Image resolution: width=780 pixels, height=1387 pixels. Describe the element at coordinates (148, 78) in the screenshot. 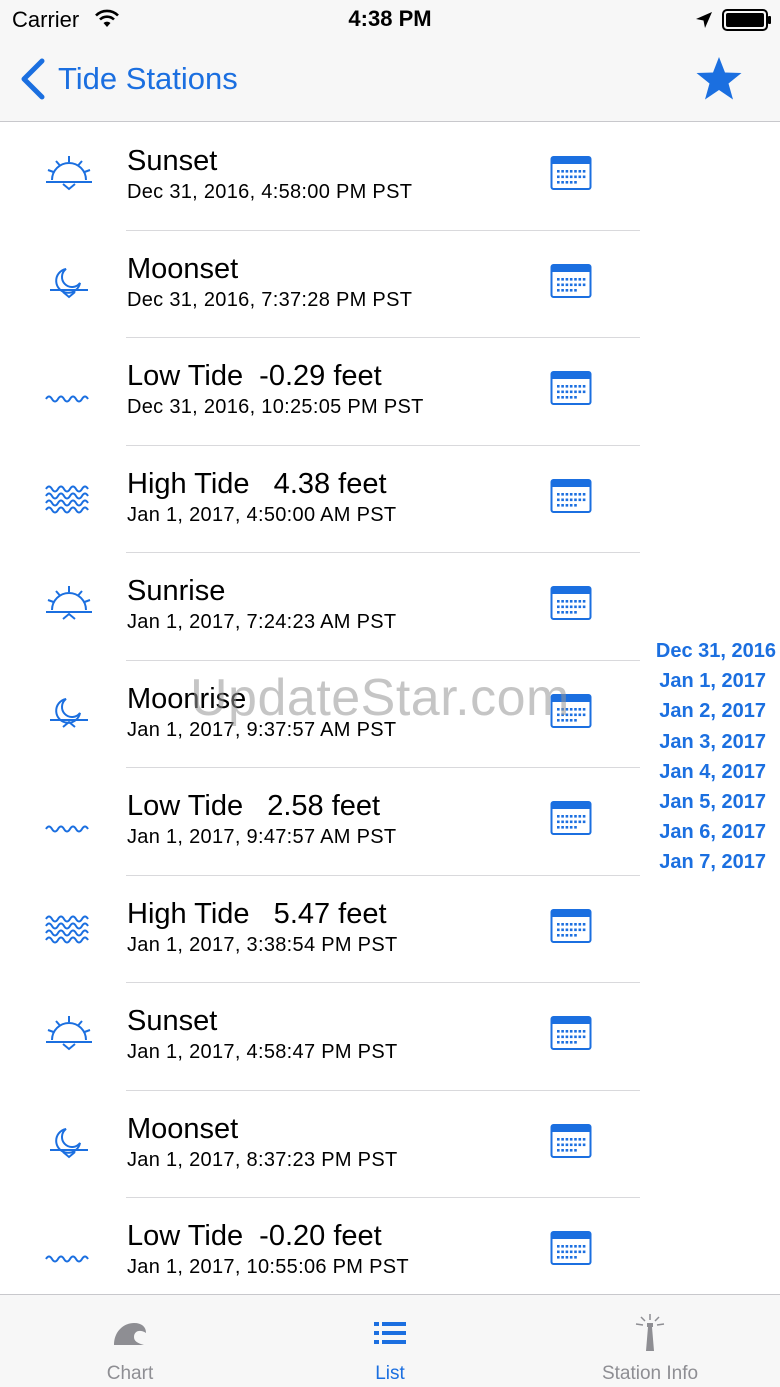

I see `back-button-label: Tide Stations` at that location.